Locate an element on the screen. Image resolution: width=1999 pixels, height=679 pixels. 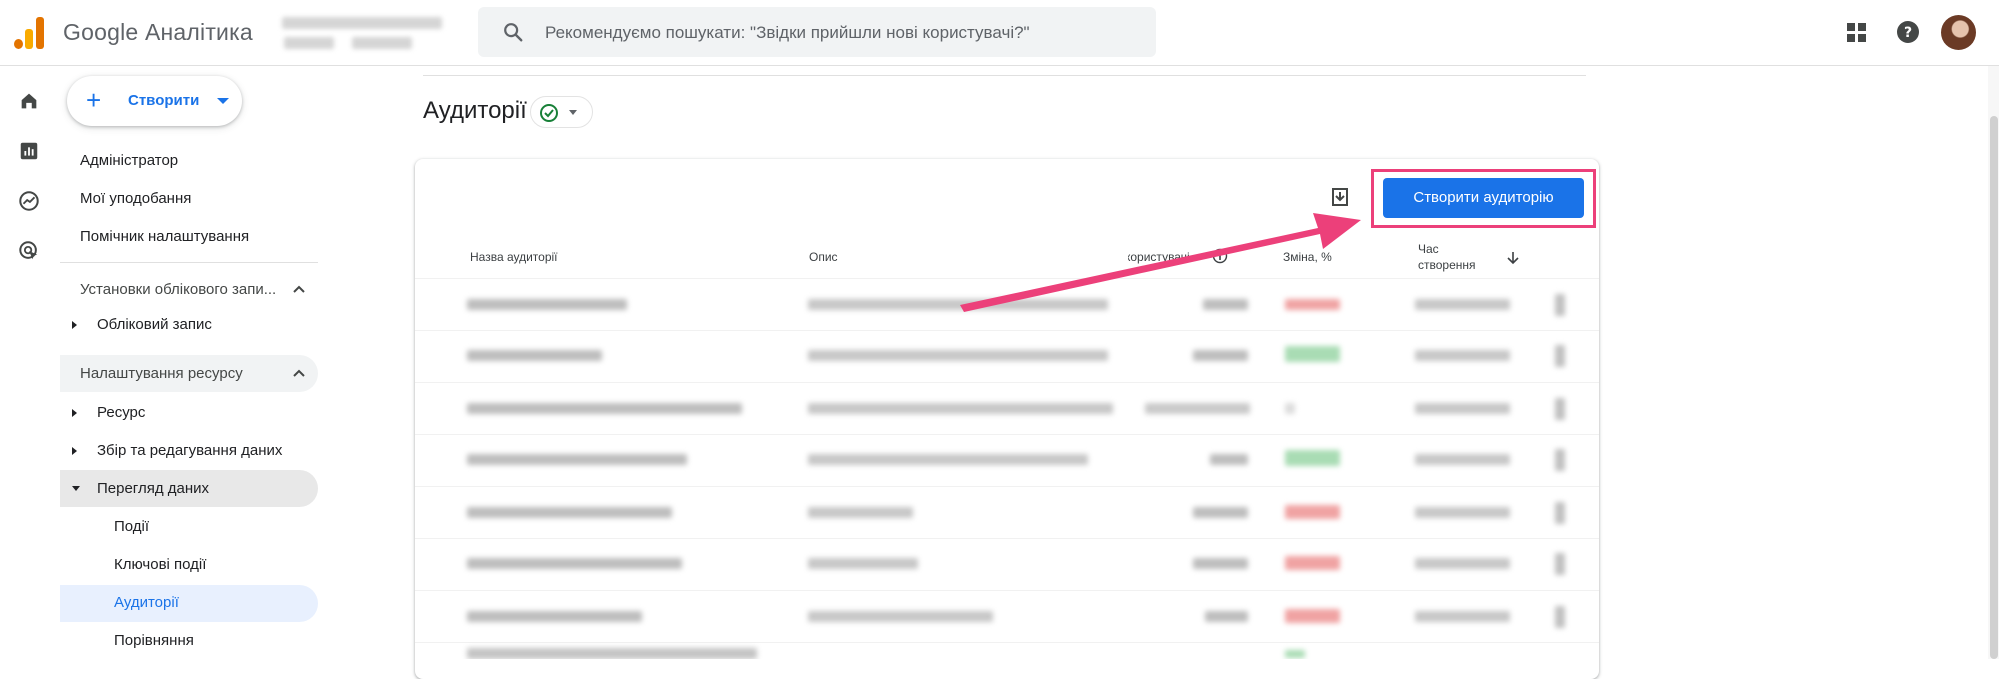
avatar is located at coordinates (1958, 32).